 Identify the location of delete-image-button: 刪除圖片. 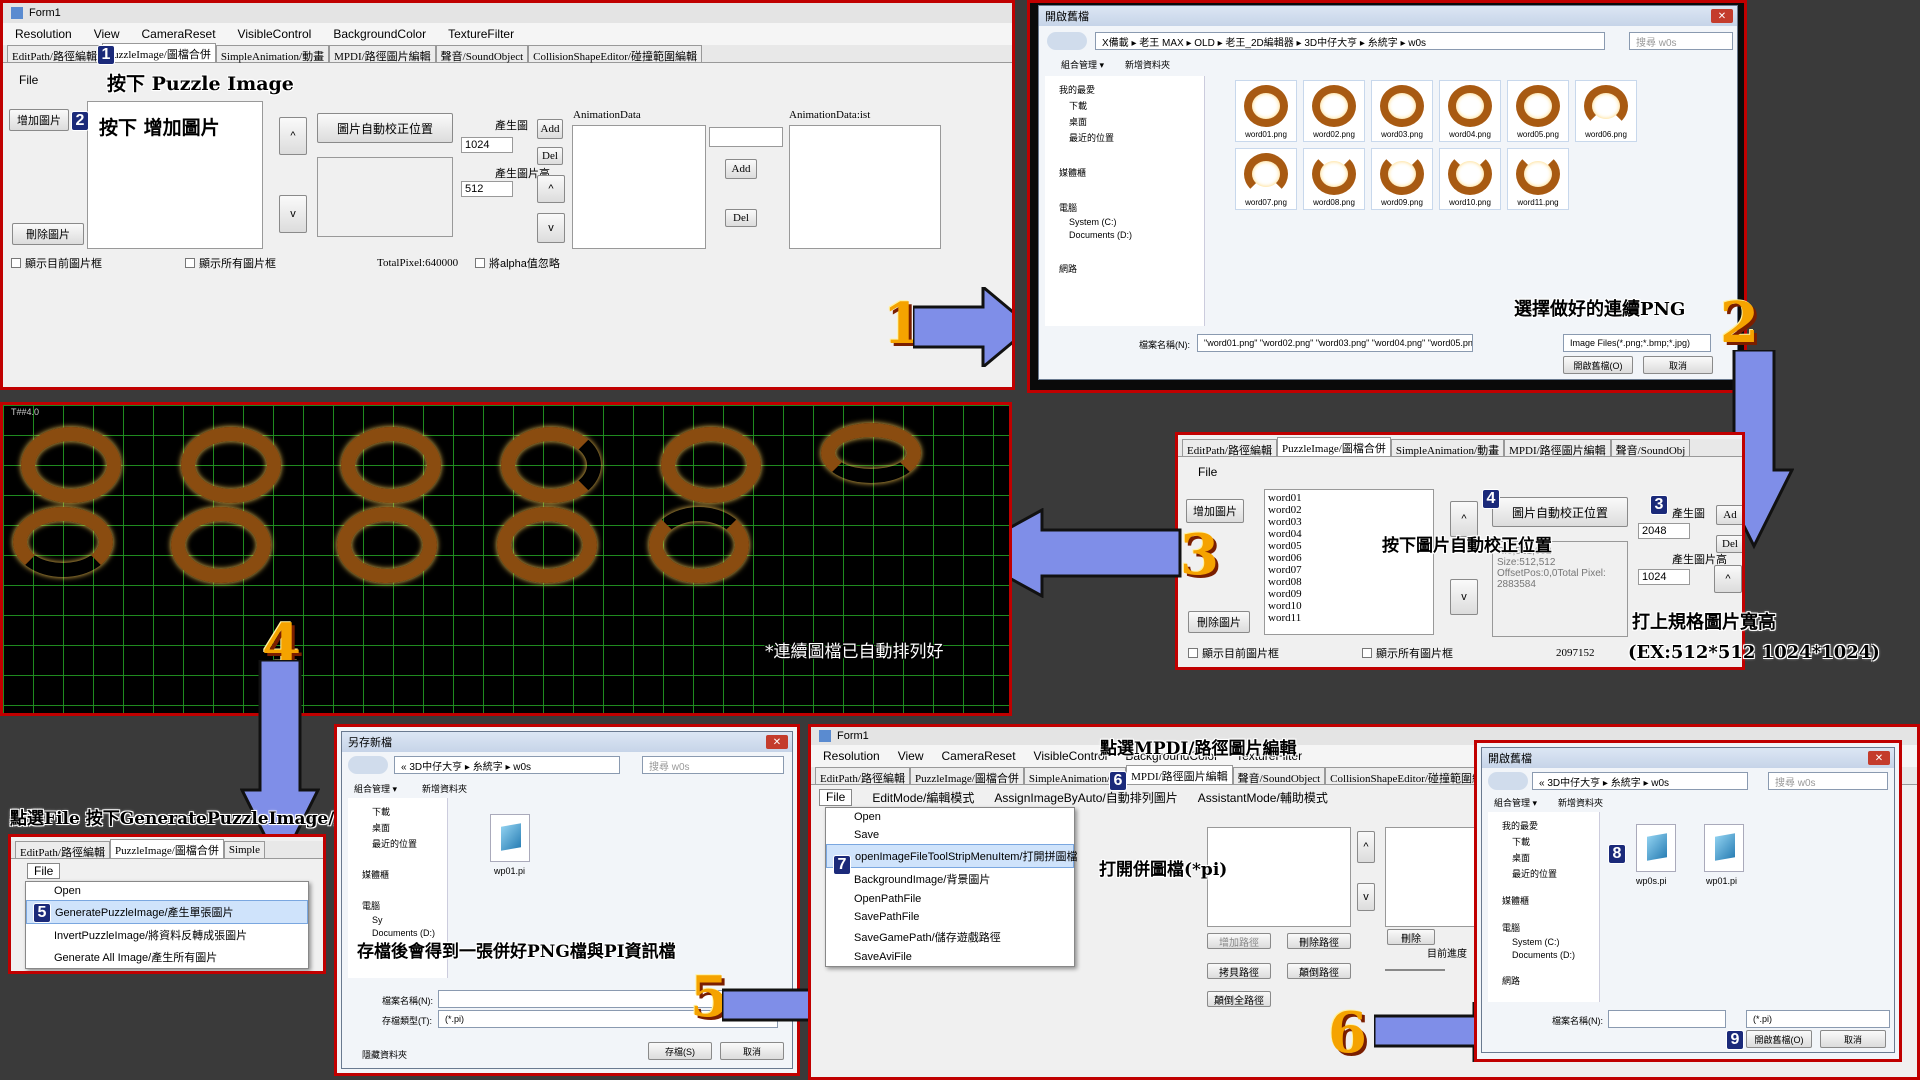
(1219, 622).